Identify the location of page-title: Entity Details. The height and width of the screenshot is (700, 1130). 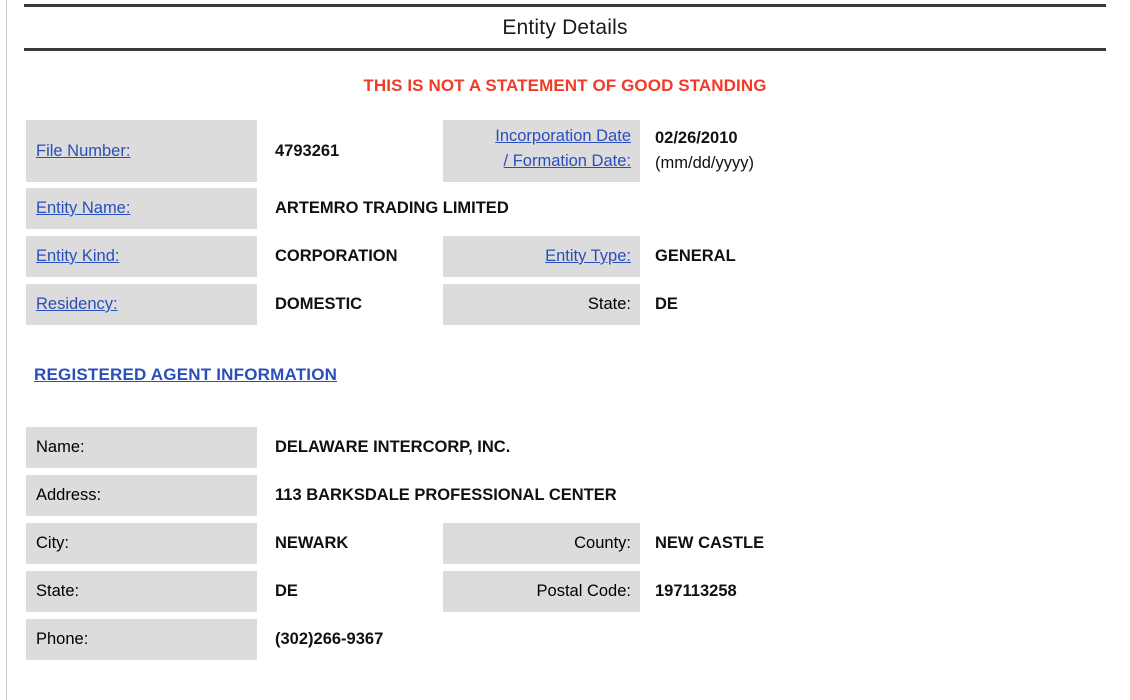
(565, 27).